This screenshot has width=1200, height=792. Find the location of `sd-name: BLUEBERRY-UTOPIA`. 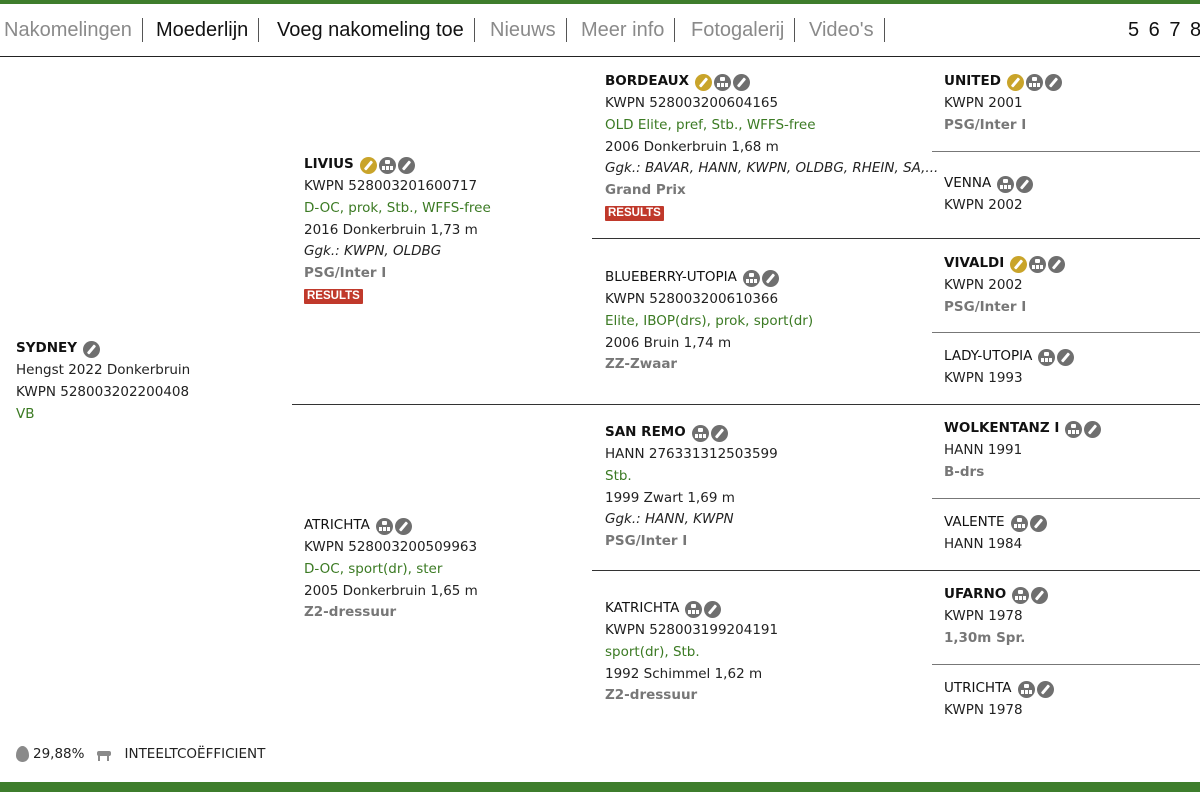

sd-name: BLUEBERRY-UTOPIA is located at coordinates (671, 278).